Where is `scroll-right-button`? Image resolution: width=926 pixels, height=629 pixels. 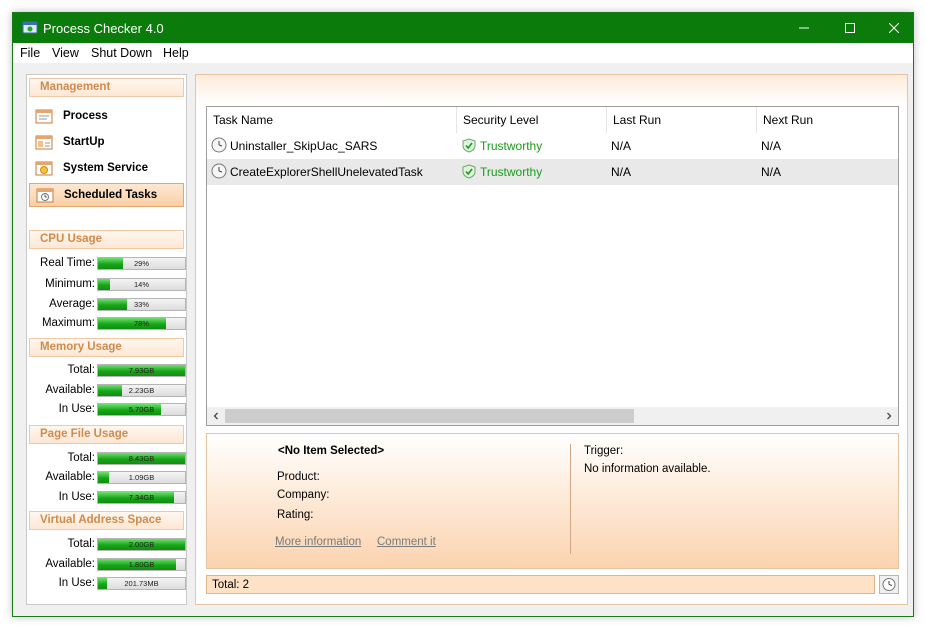
scroll-right-button is located at coordinates (889, 416).